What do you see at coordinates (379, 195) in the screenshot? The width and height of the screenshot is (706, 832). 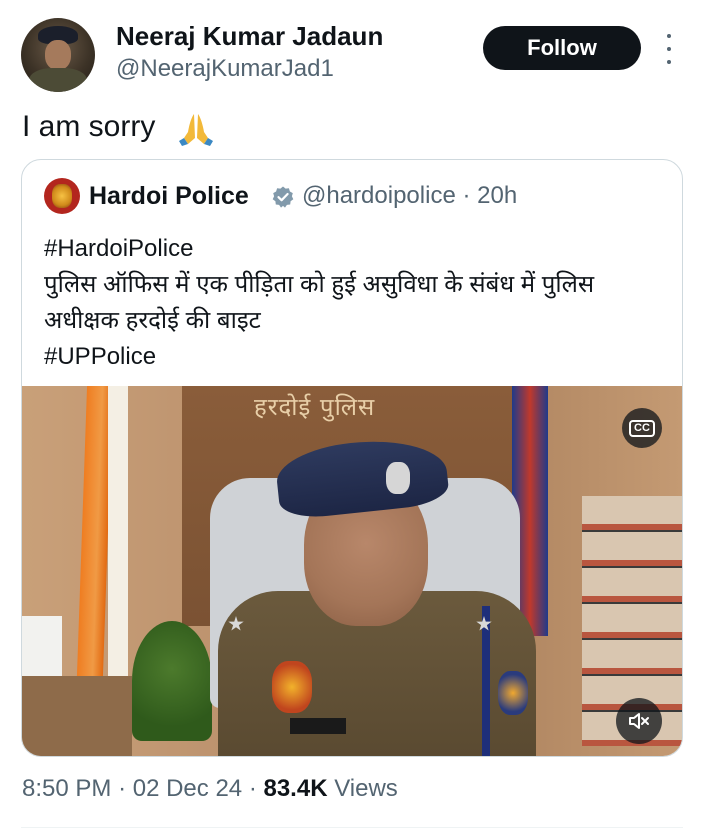 I see `quoted-handle: @hardoipolice` at bounding box center [379, 195].